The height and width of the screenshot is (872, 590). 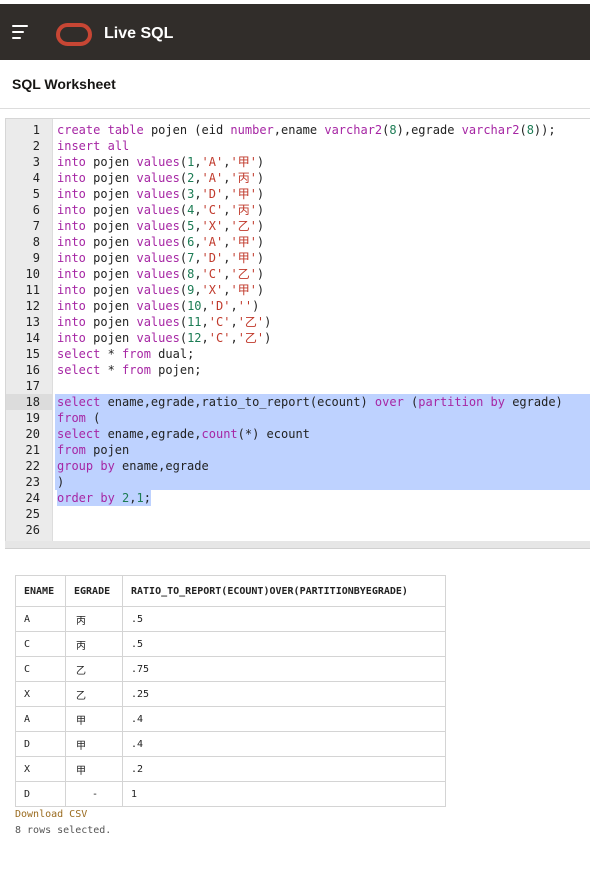 I want to click on table-cell: .2, so click(x=284, y=769).